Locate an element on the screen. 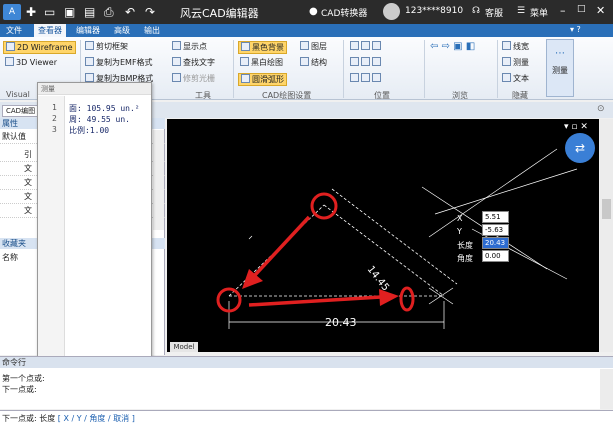 This screenshot has width=613, height=426. save-icon: ▣ is located at coordinates (69, 12).